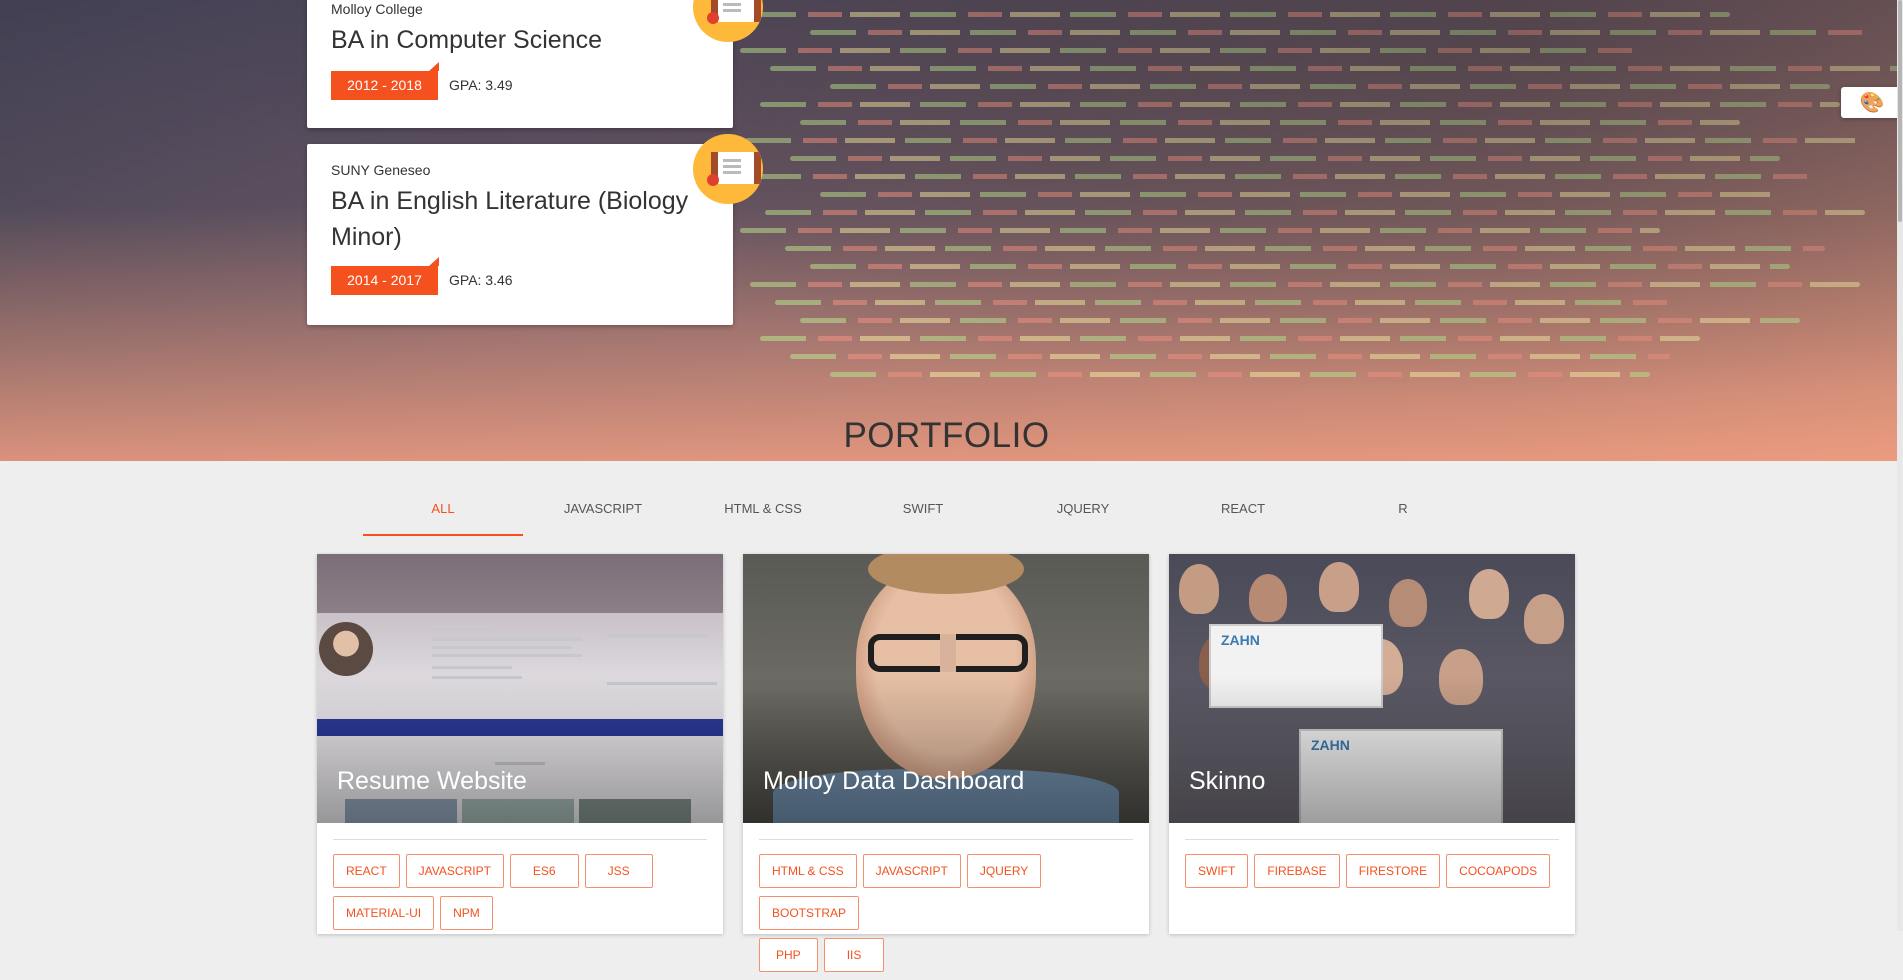 Image resolution: width=1903 pixels, height=980 pixels. I want to click on certificate-icon, so click(728, 169).